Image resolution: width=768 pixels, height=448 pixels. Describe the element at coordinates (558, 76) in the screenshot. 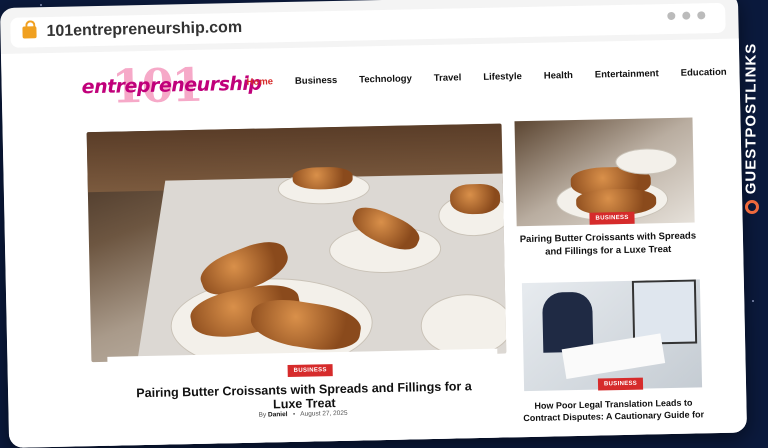

I see `nav-item-health: Health` at that location.